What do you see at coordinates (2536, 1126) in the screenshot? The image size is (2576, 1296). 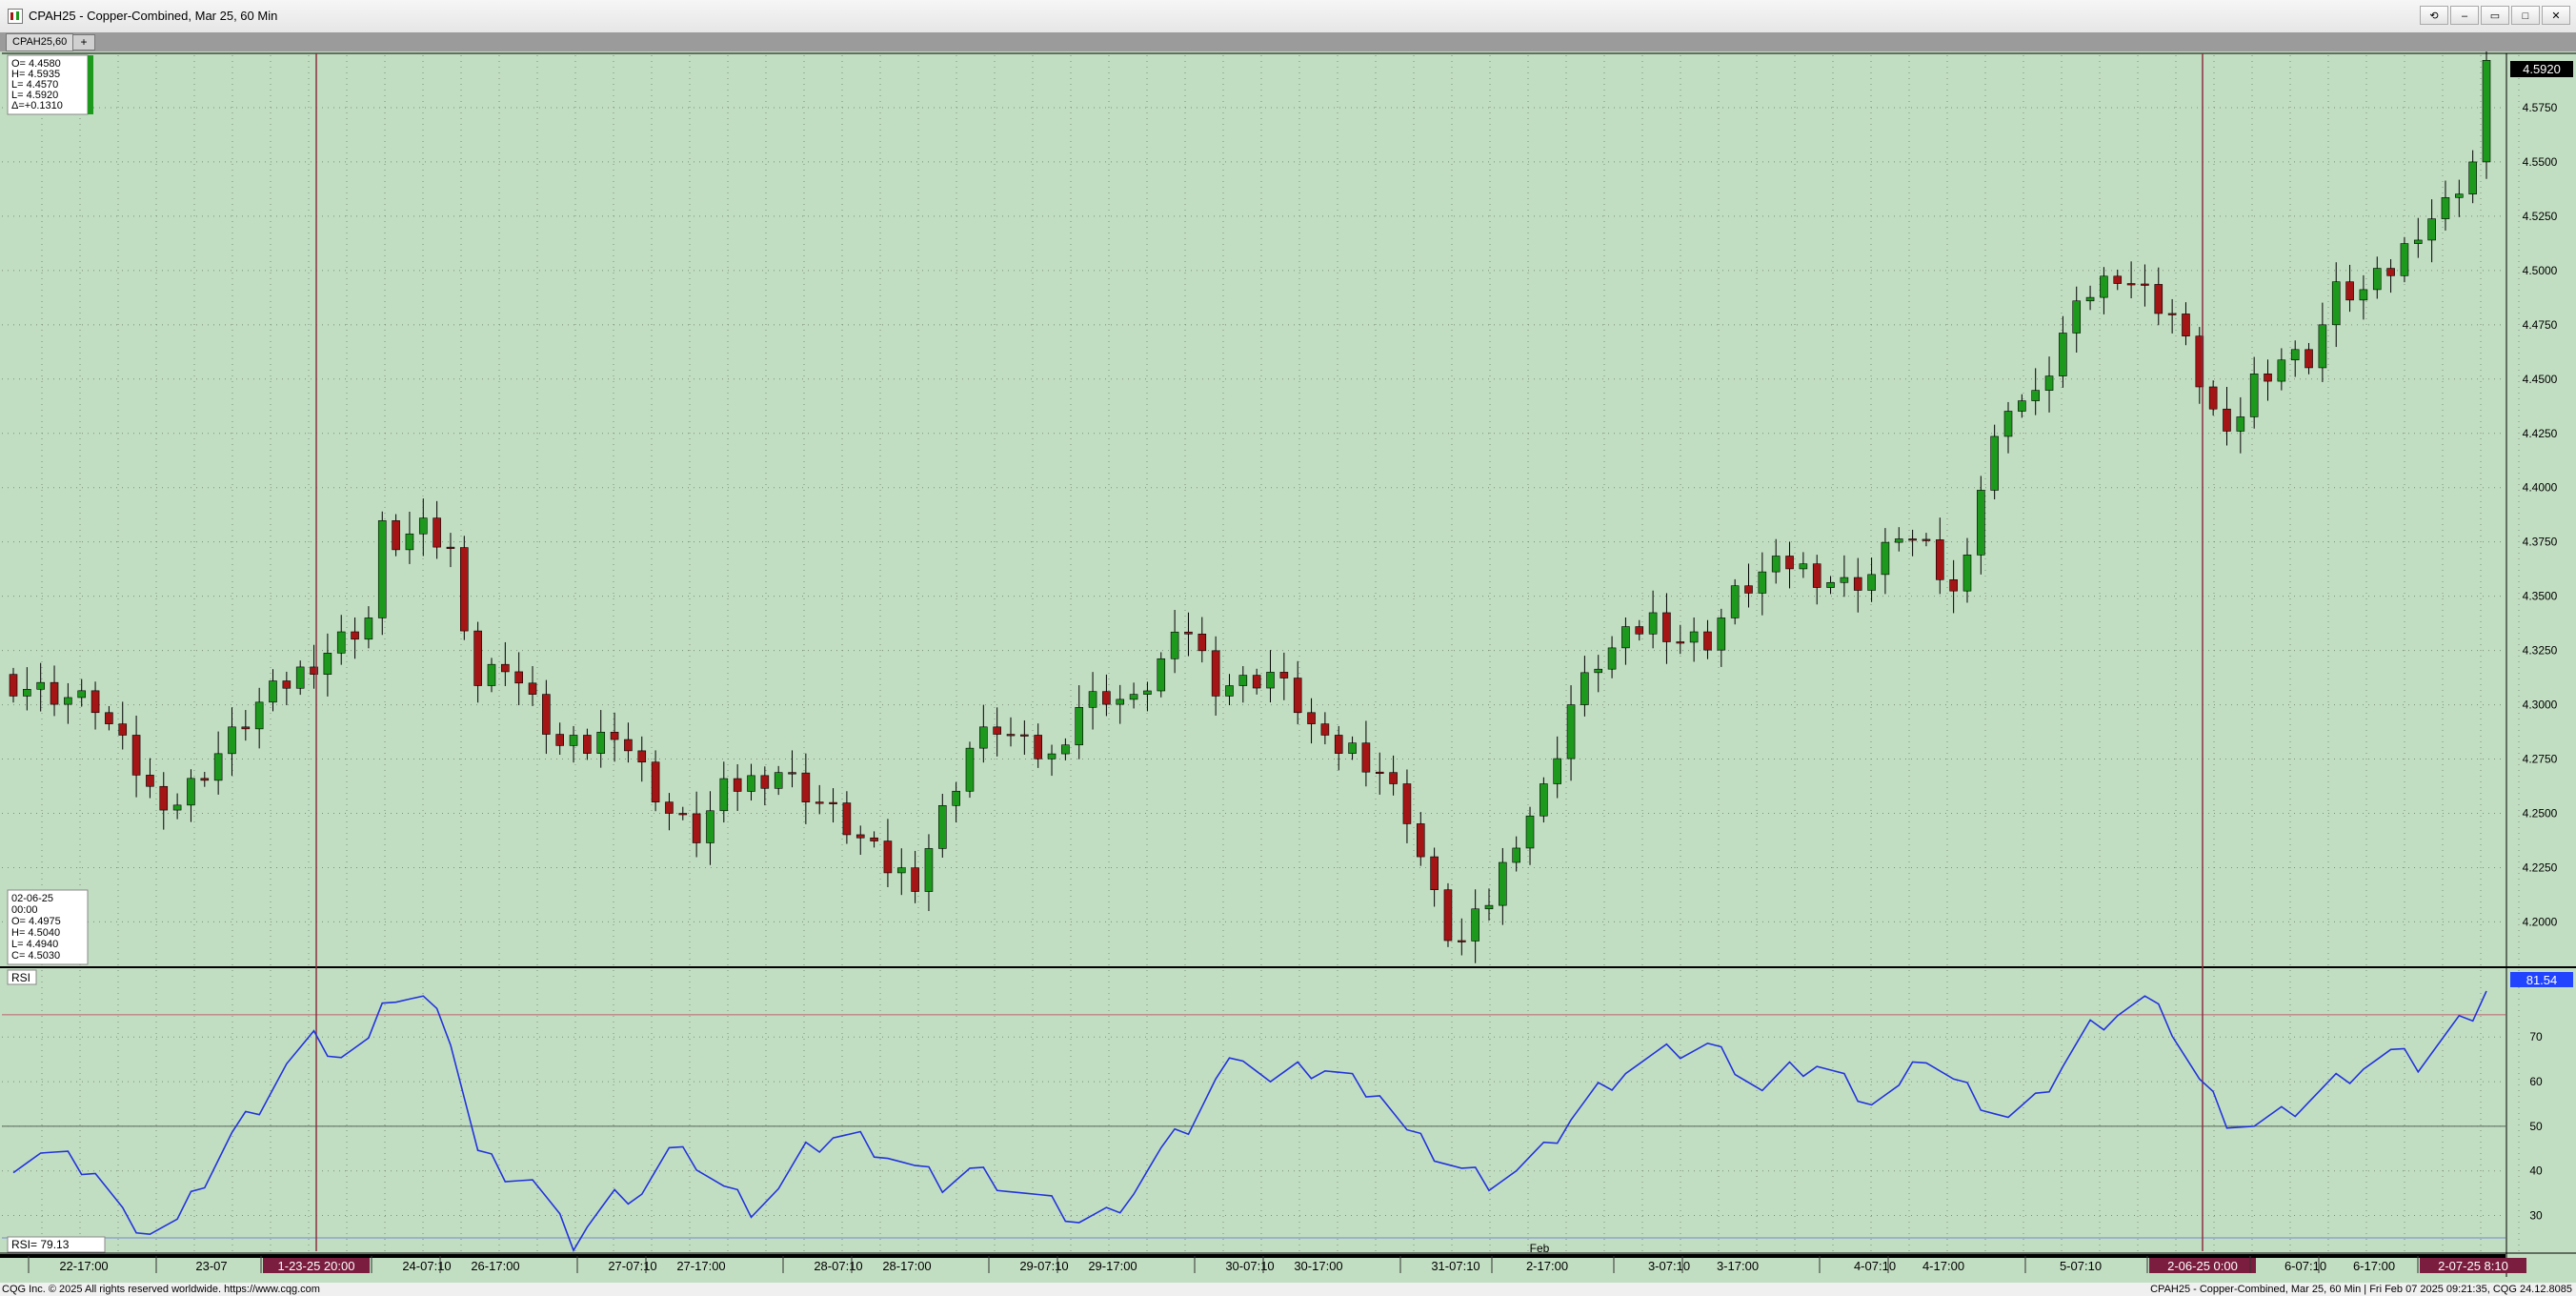 I see `rsi-tick-label: 50` at bounding box center [2536, 1126].